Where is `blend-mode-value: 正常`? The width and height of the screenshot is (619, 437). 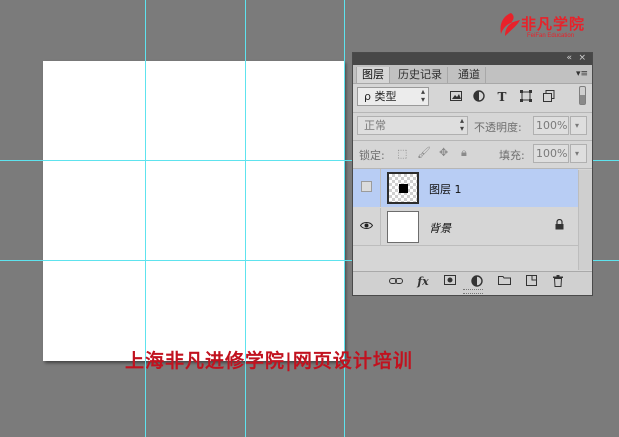
blend-mode-value: 正常 is located at coordinates (375, 125).